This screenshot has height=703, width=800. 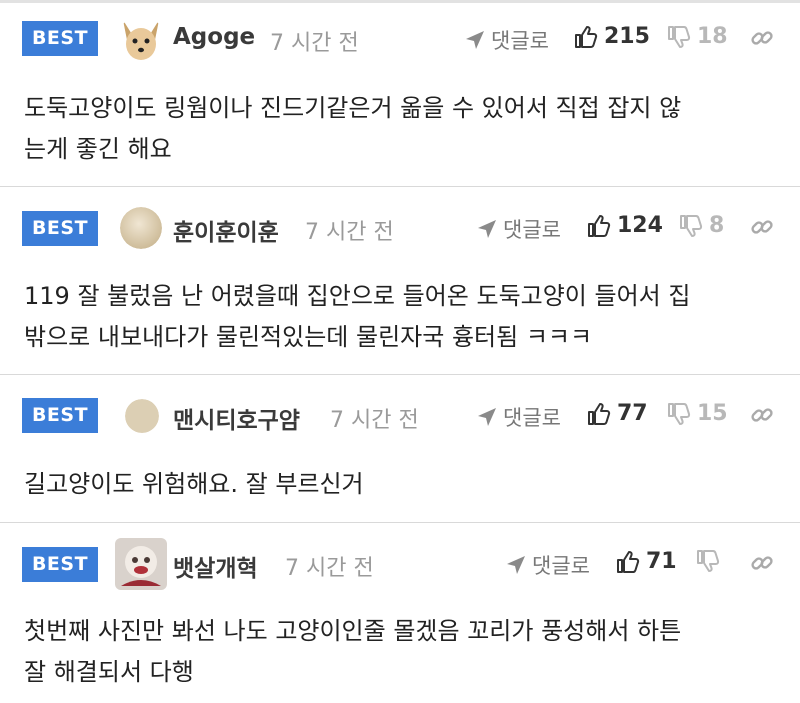 I want to click on comment-meta: BEST 훈이훈이훈 7 시간 전 댓글로 124 8, so click(x=400, y=228).